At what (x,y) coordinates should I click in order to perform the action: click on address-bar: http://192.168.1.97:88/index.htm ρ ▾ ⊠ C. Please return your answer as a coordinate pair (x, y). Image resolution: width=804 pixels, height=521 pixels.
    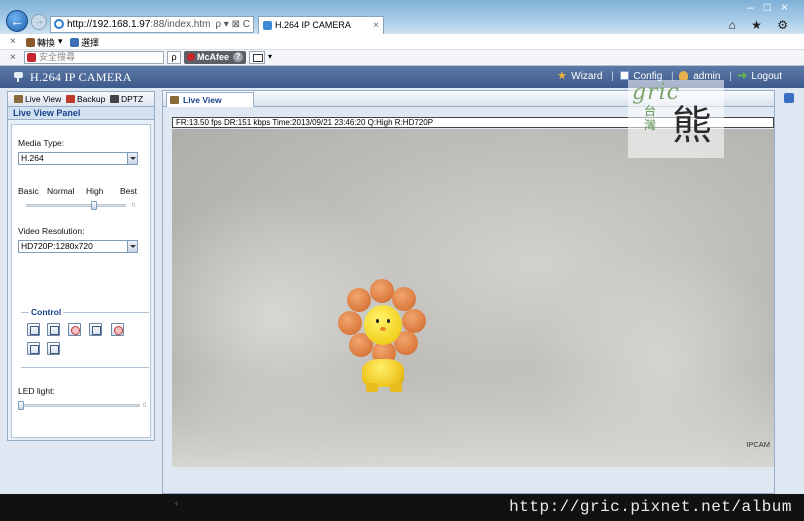
    Looking at the image, I should click on (152, 24).